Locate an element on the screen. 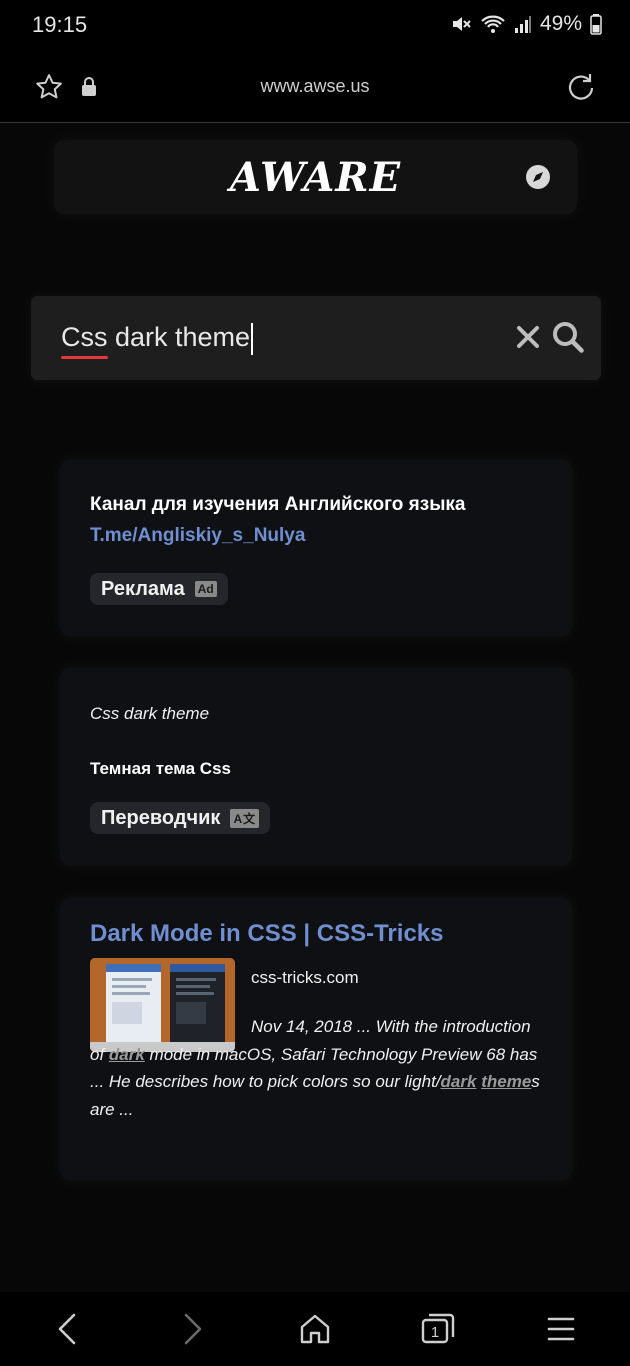 The image size is (630, 1366). mute-icon is located at coordinates (461, 24).